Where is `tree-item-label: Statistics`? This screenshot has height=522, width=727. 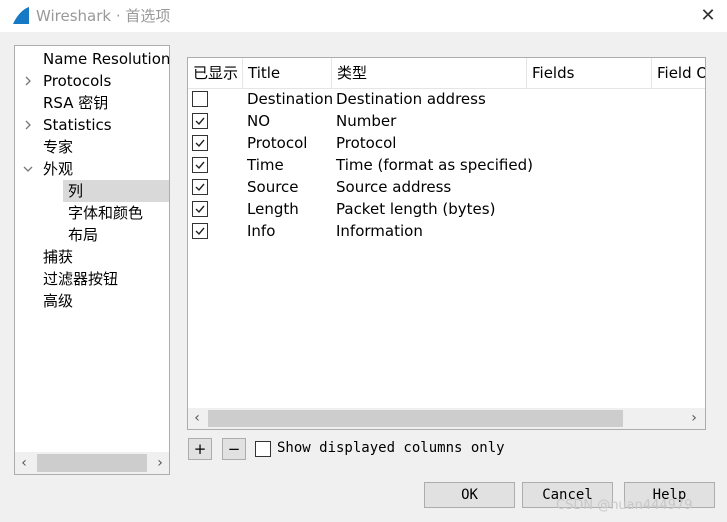
tree-item-label: Statistics is located at coordinates (77, 125).